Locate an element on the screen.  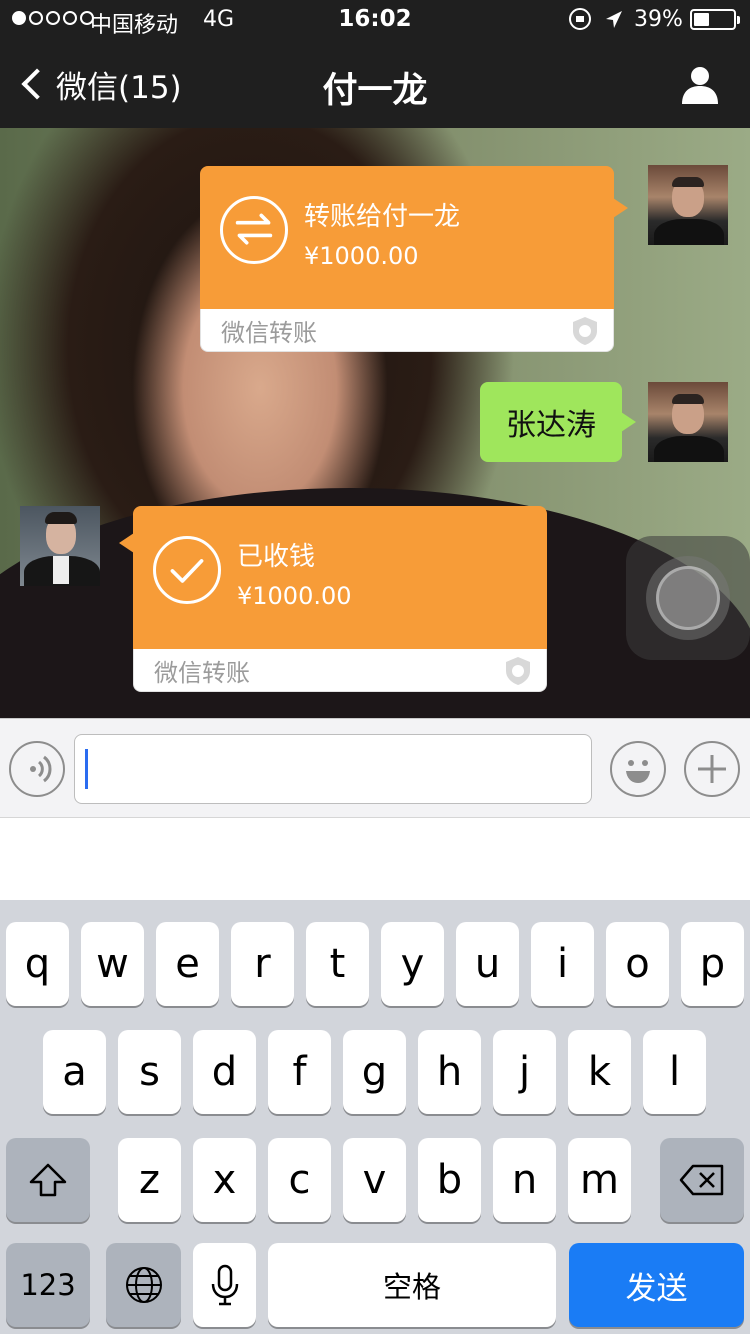
transfer-card-received: 已收钱 ¥1000.00 微信转账 is located at coordinates (333, 599).